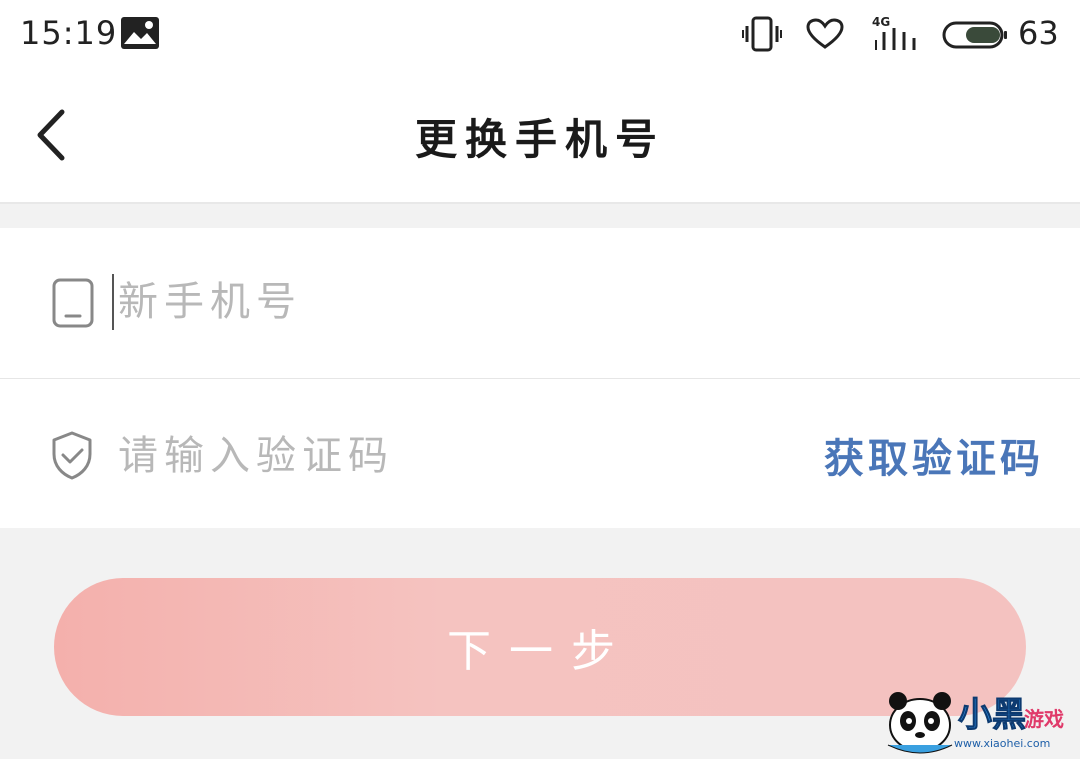  I want to click on status-bar: 15:19 4G 63, so click(540, 35).